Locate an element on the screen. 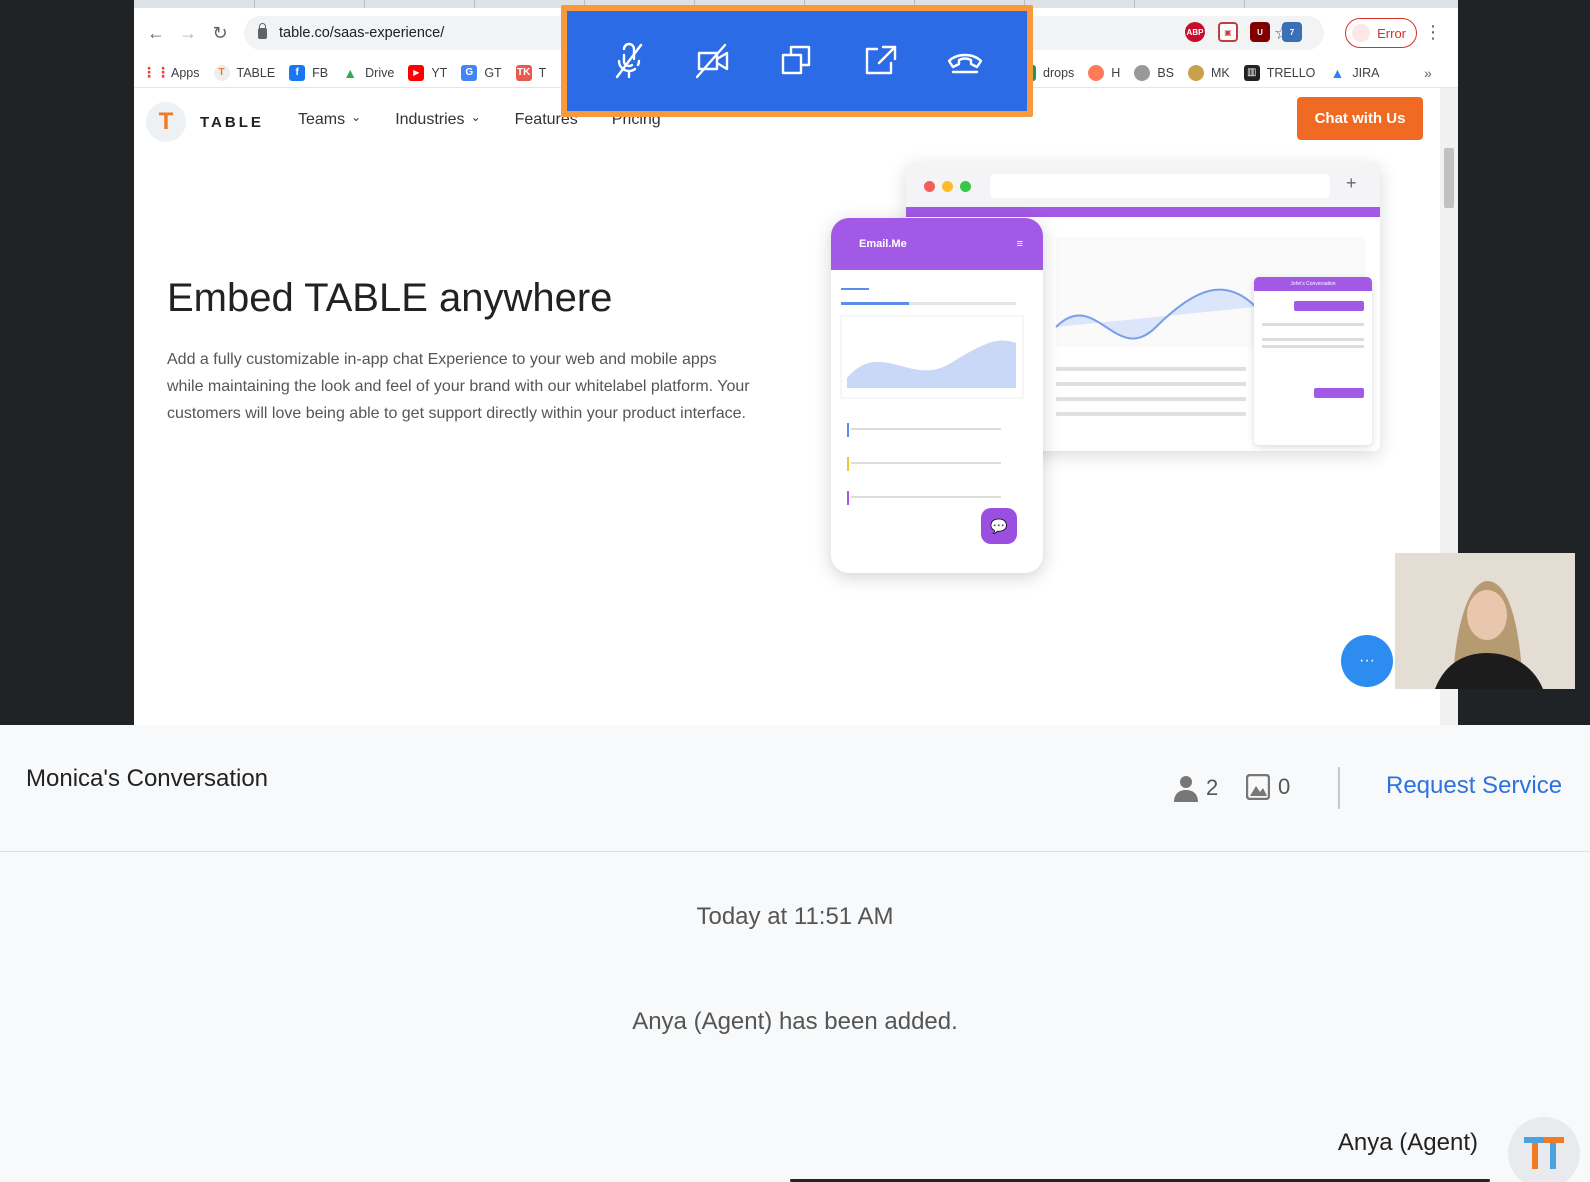 Image resolution: width=1590 pixels, height=1182 pixels. nav-teams: Teams is located at coordinates (329, 120).